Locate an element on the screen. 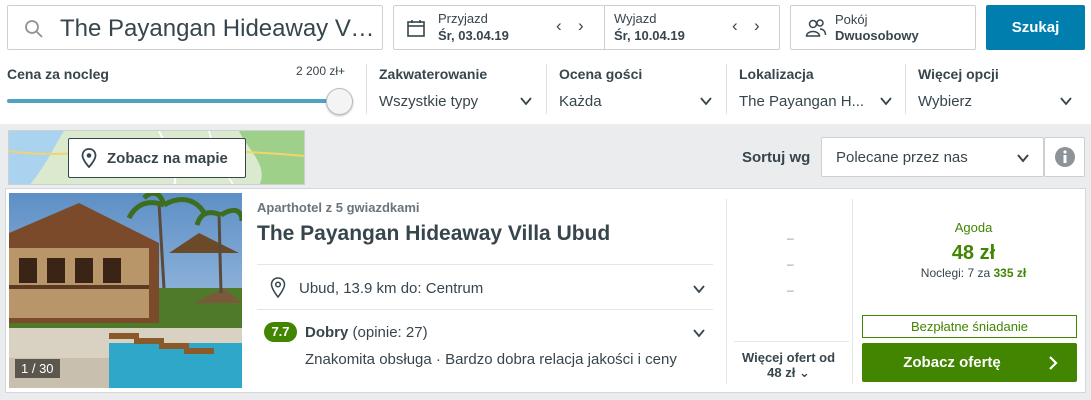  rating-summary: Dobry (opinie: 27) is located at coordinates (366, 332).